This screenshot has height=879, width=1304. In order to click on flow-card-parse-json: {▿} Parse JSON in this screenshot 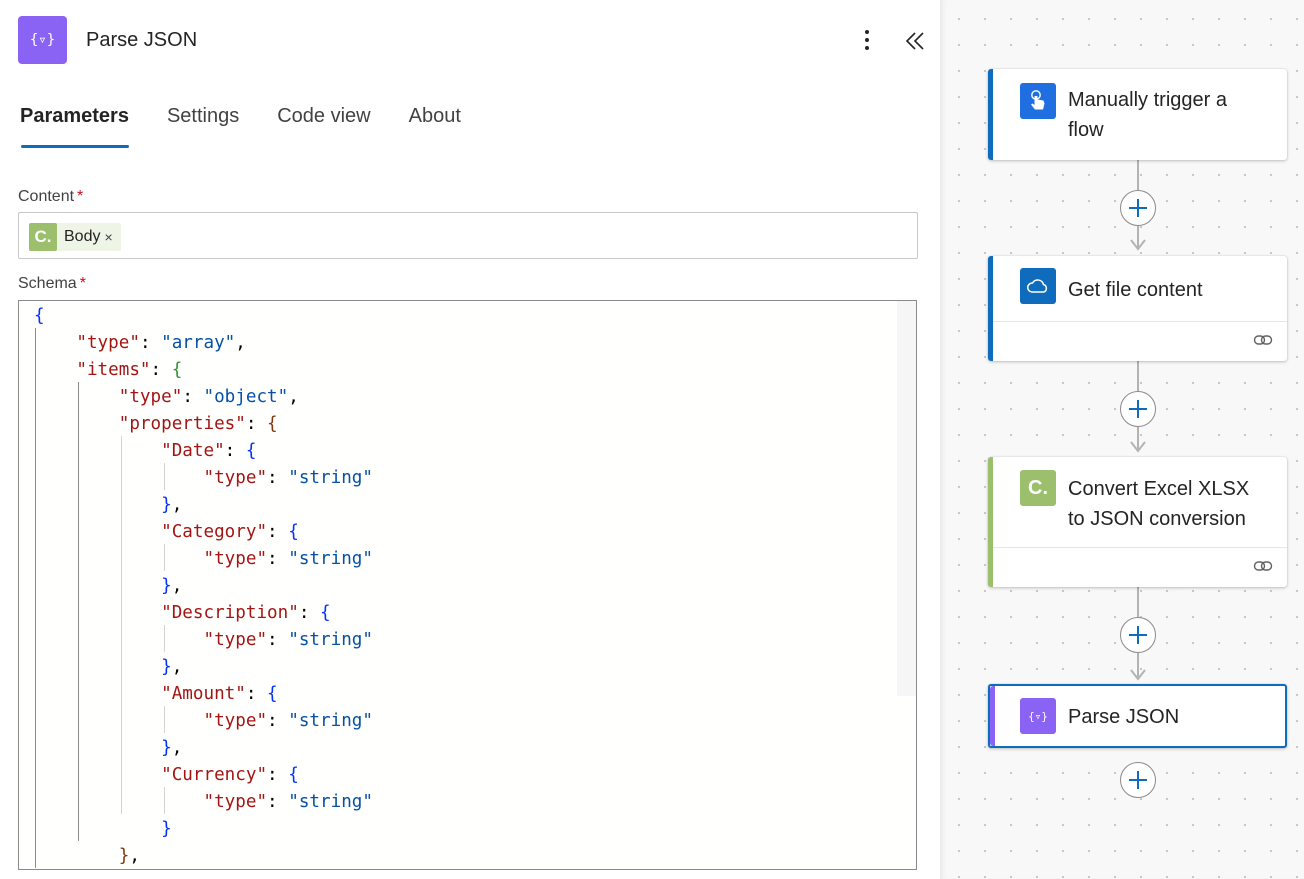, I will do `click(1137, 716)`.